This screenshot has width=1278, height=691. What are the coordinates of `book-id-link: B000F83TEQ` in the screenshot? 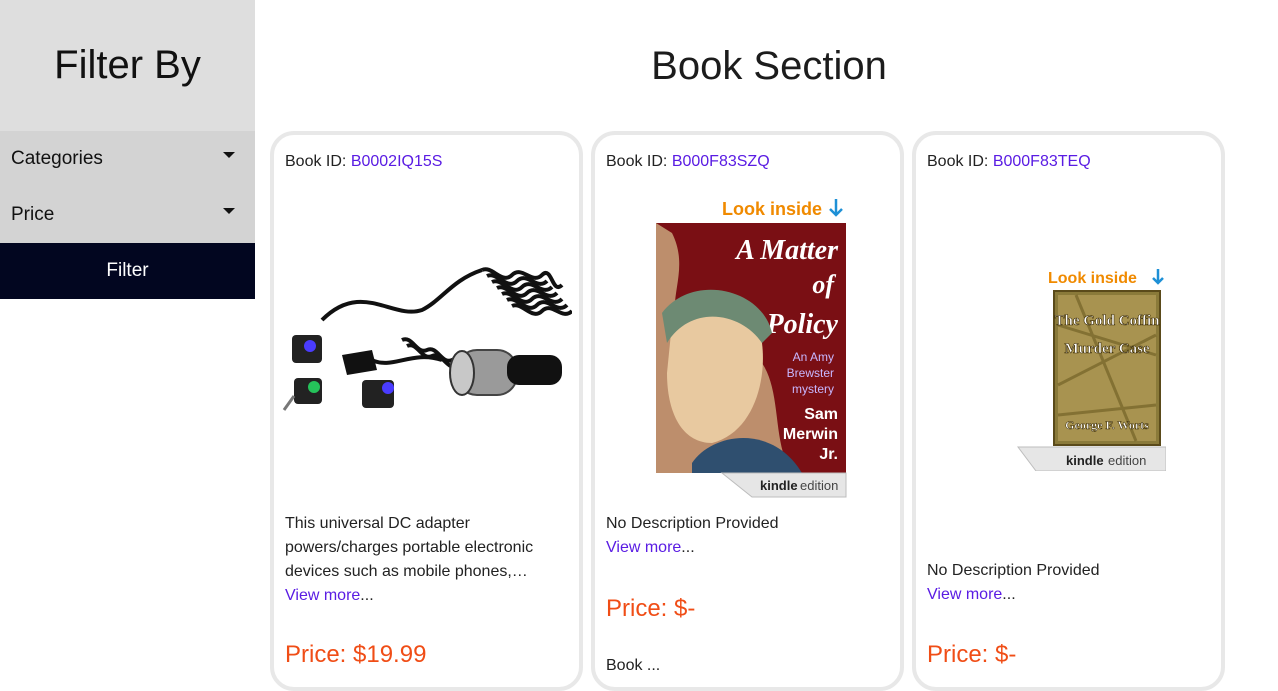 It's located at (1042, 161).